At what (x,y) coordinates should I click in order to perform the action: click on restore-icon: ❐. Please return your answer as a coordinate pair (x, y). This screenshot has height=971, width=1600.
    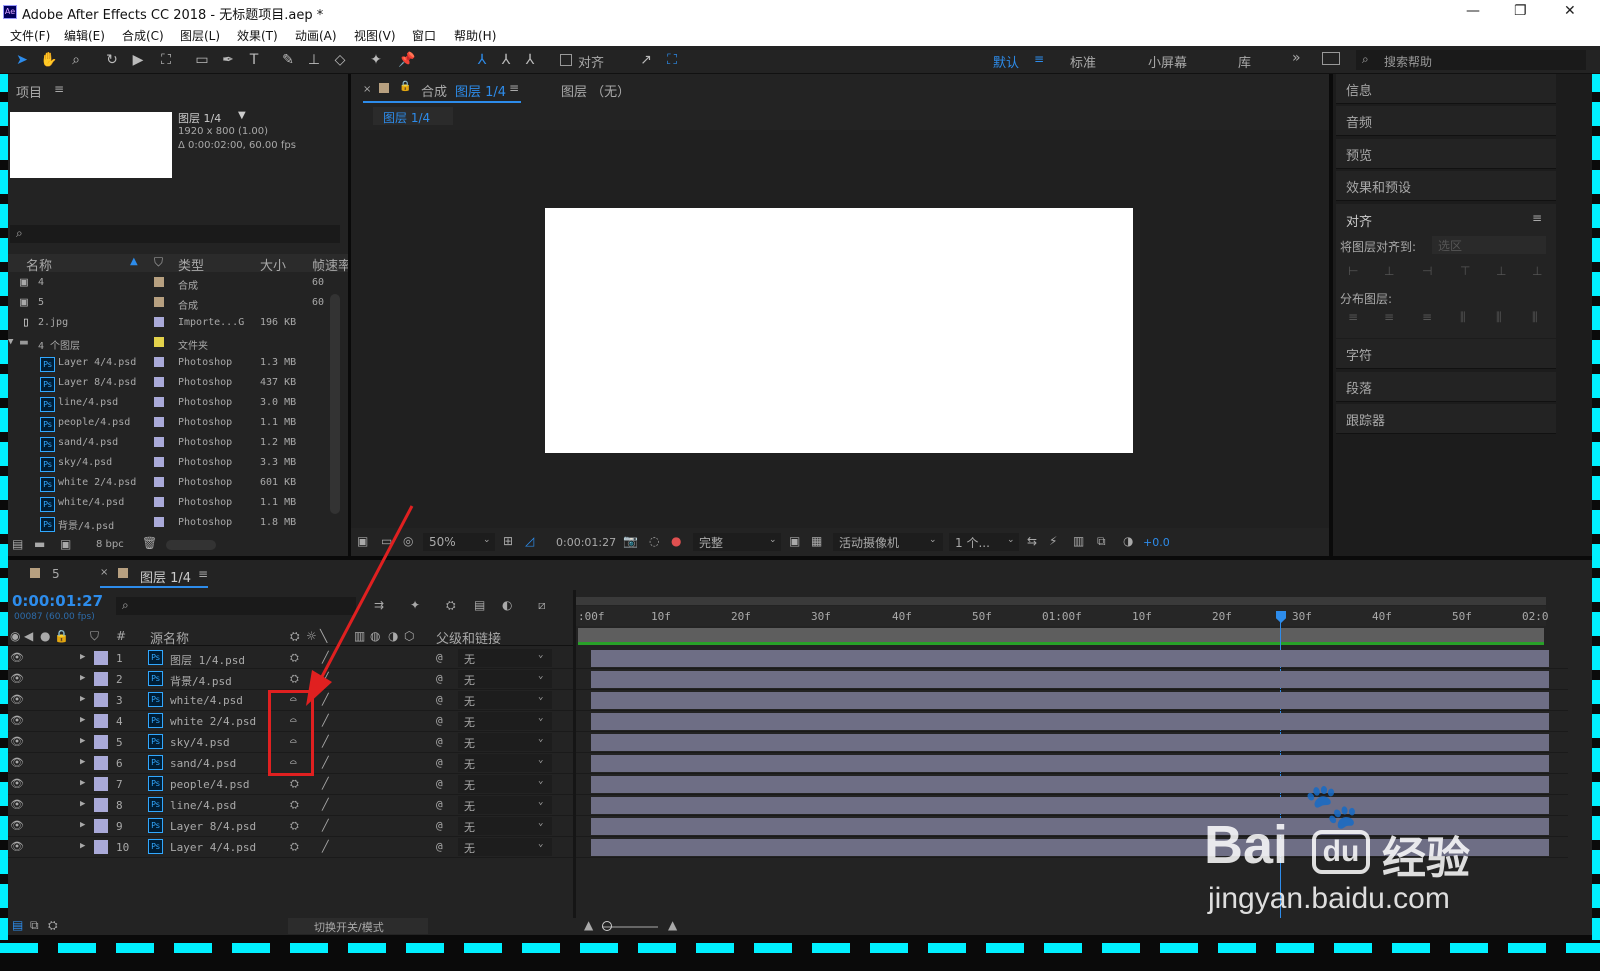
    Looking at the image, I should click on (1520, 11).